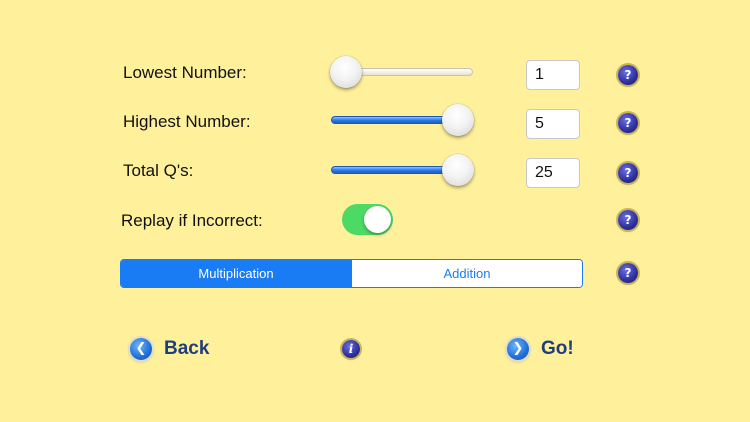  Describe the element at coordinates (377, 219) in the screenshot. I see `toggle-knob` at that location.